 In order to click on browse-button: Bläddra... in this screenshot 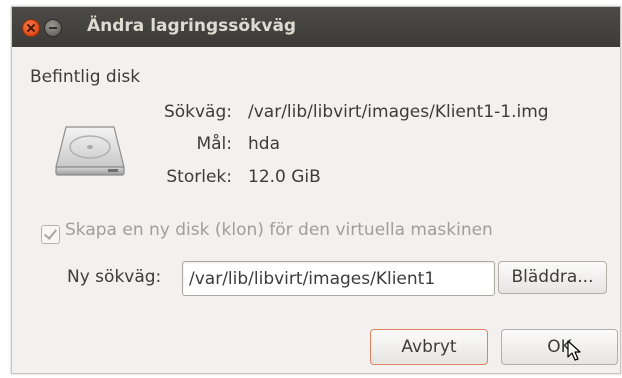, I will do `click(552, 277)`.